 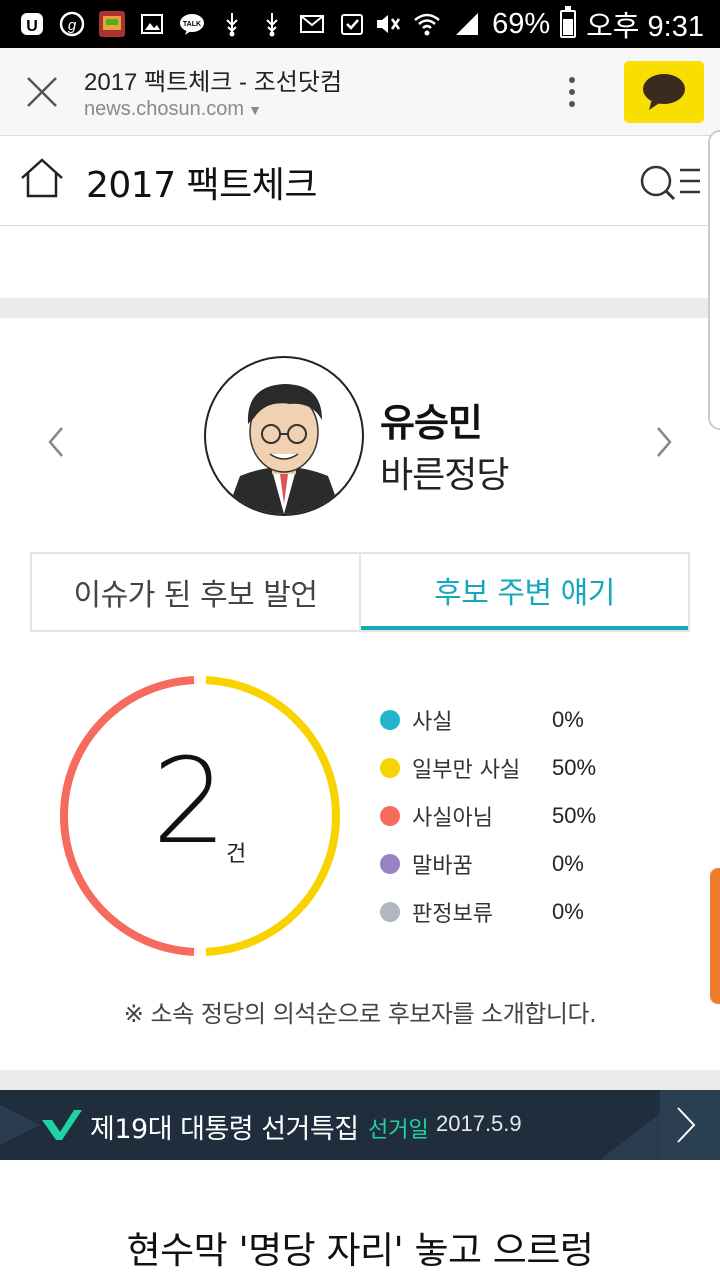 I want to click on total-count: 2, so click(x=190, y=801).